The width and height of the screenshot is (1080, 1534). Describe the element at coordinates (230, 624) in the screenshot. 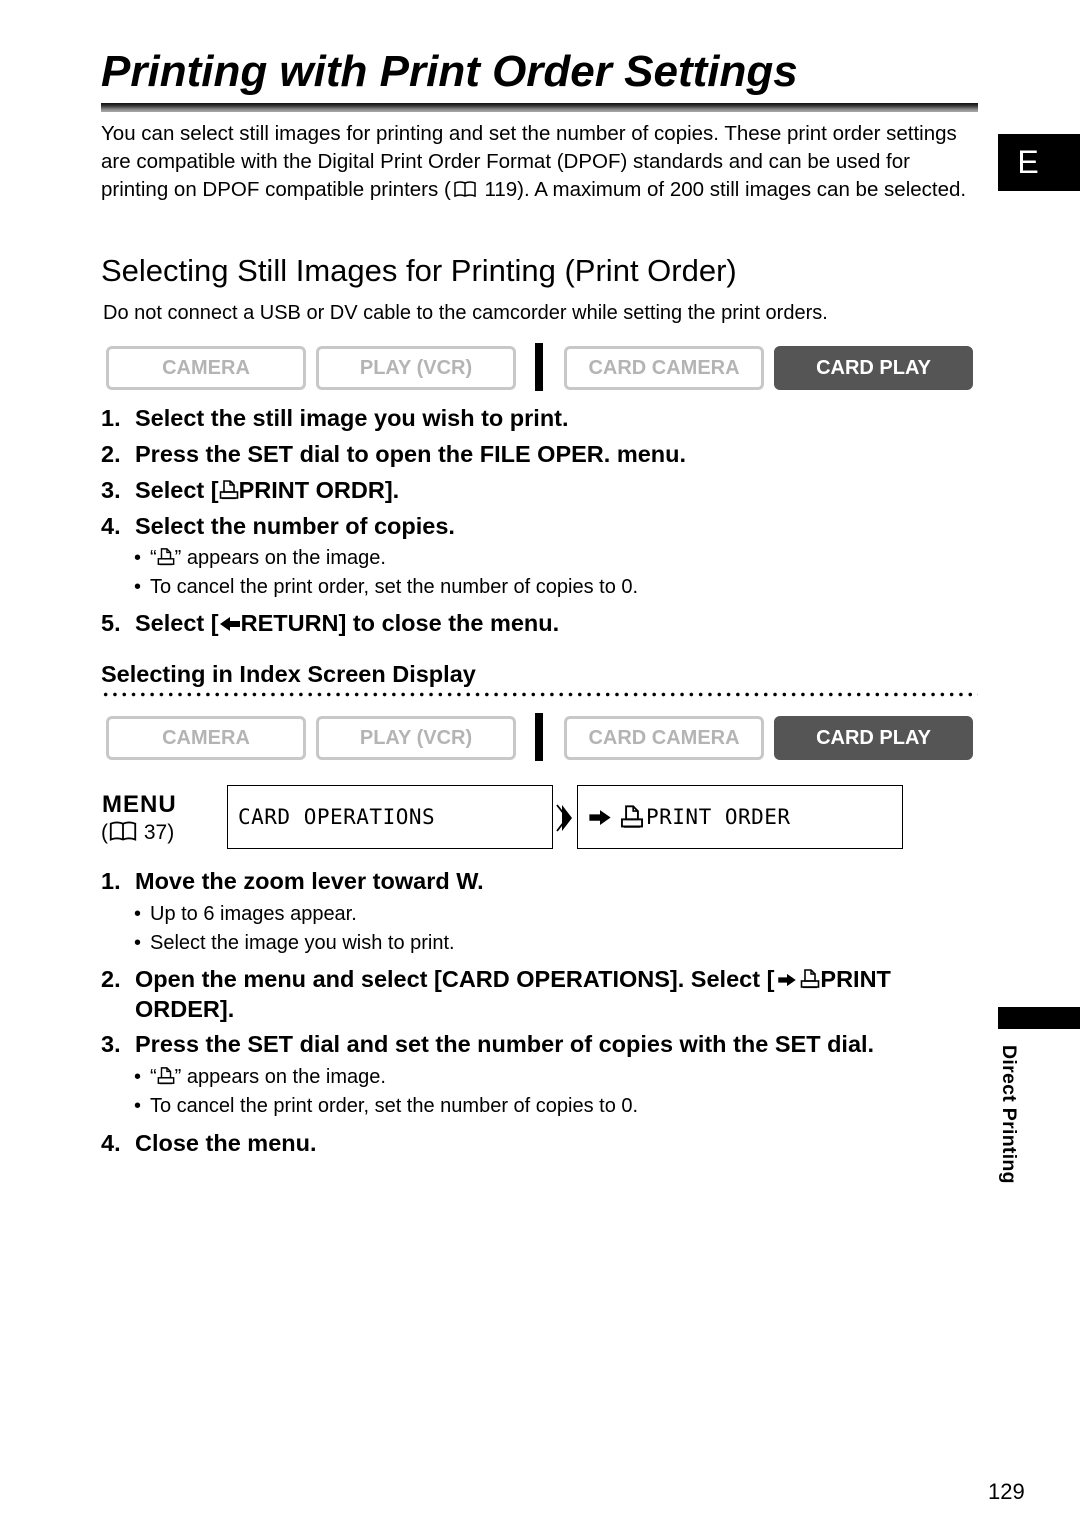

I see `return-arrow-icon` at that location.